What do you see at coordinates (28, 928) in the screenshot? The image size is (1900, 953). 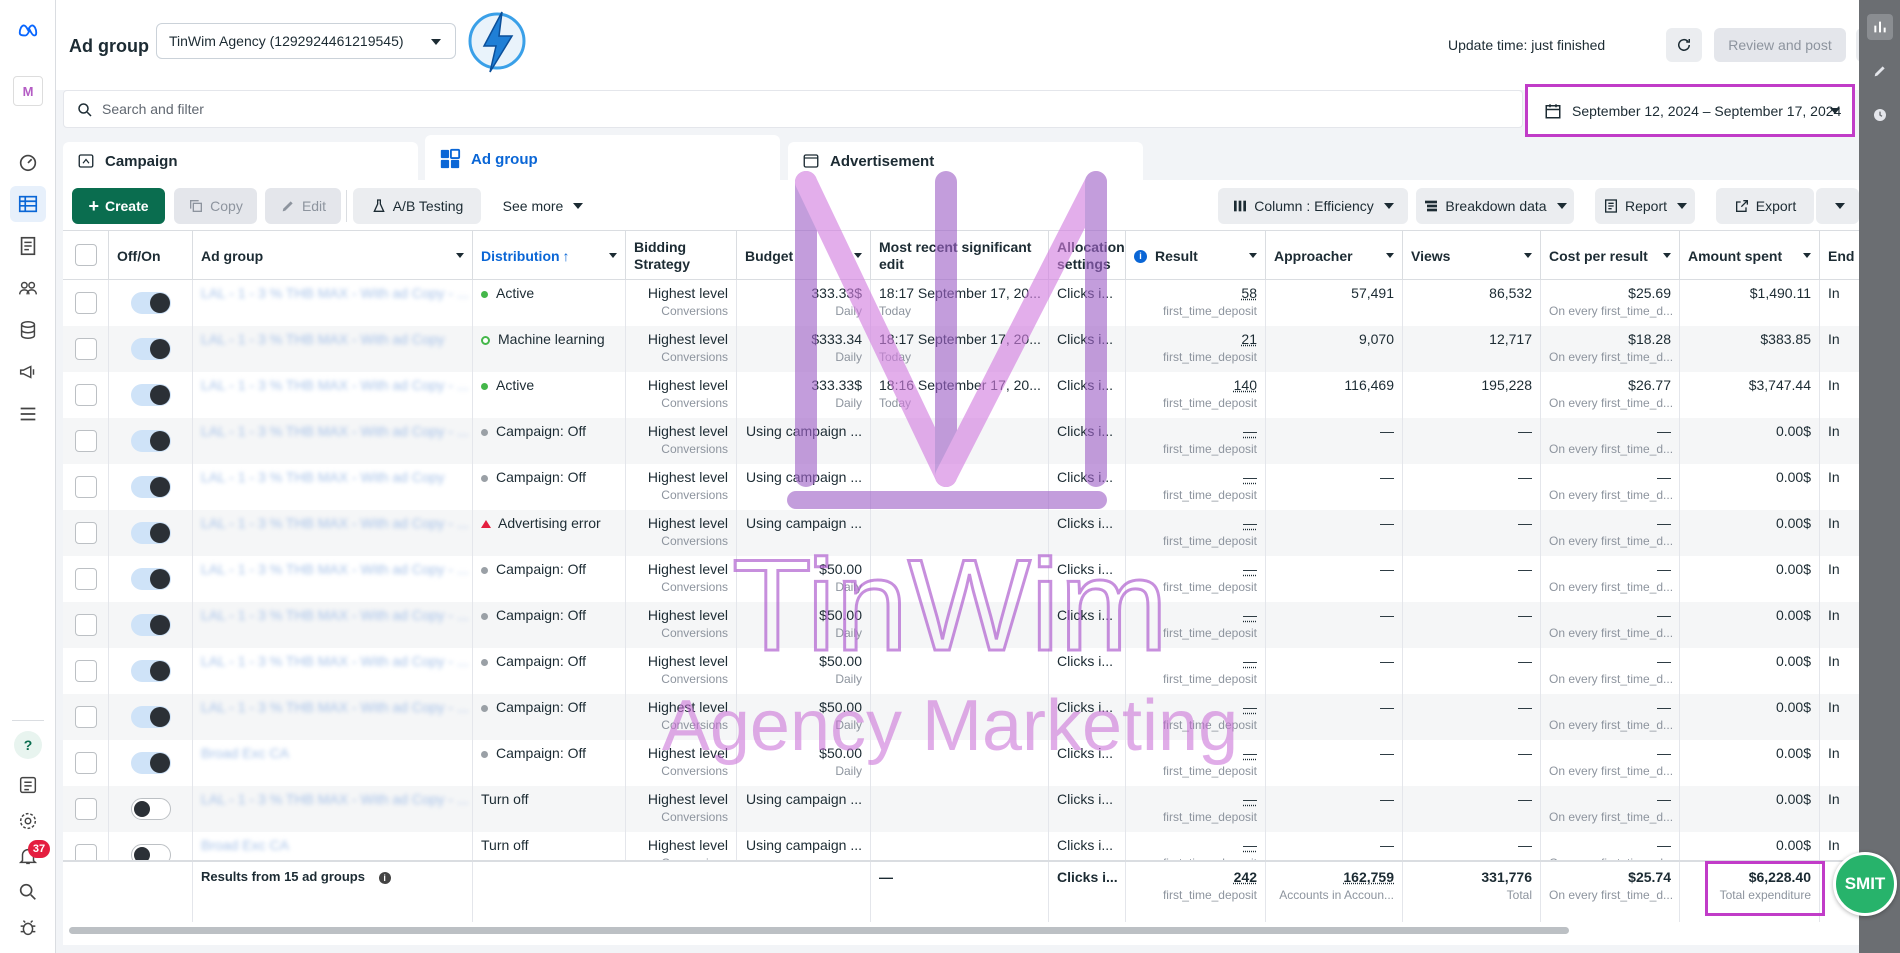 I see `bug-report-icon` at bounding box center [28, 928].